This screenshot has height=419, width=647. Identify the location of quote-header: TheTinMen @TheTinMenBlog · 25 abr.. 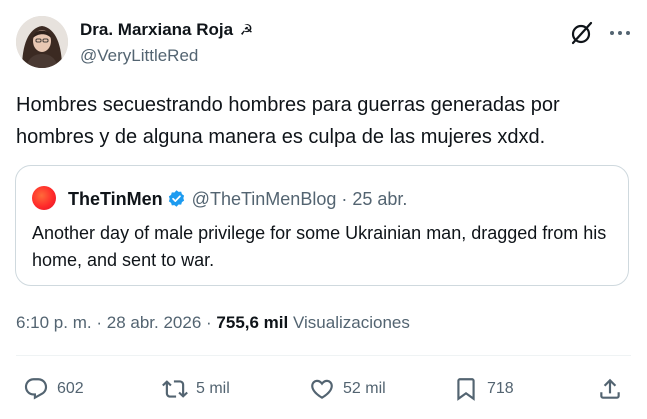
(237, 199).